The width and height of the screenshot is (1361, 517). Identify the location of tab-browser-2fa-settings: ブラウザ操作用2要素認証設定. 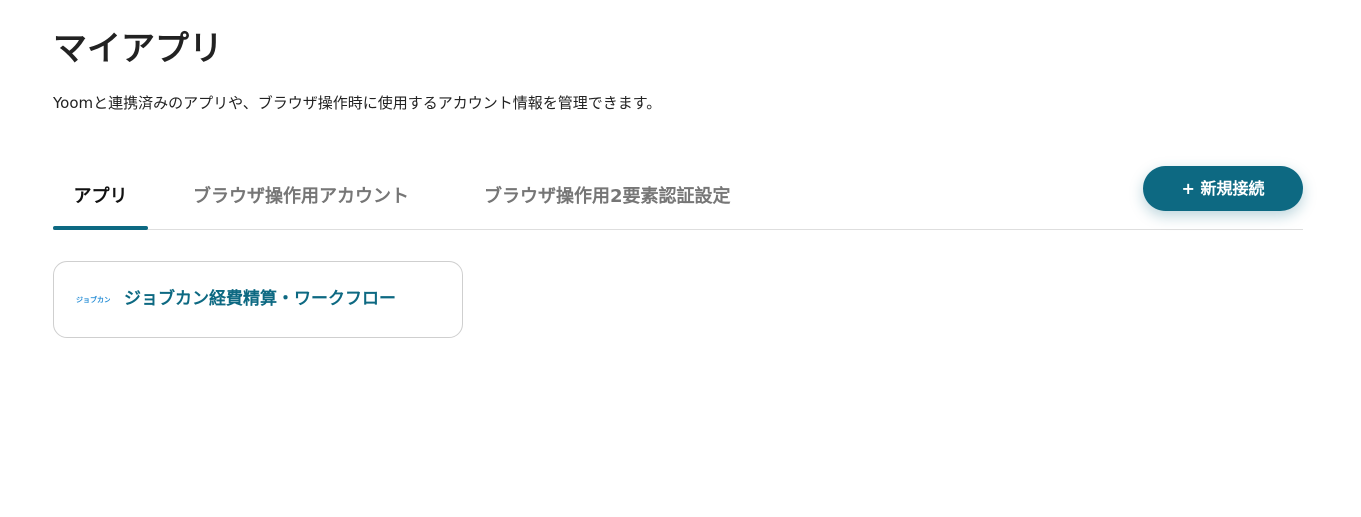
(607, 197).